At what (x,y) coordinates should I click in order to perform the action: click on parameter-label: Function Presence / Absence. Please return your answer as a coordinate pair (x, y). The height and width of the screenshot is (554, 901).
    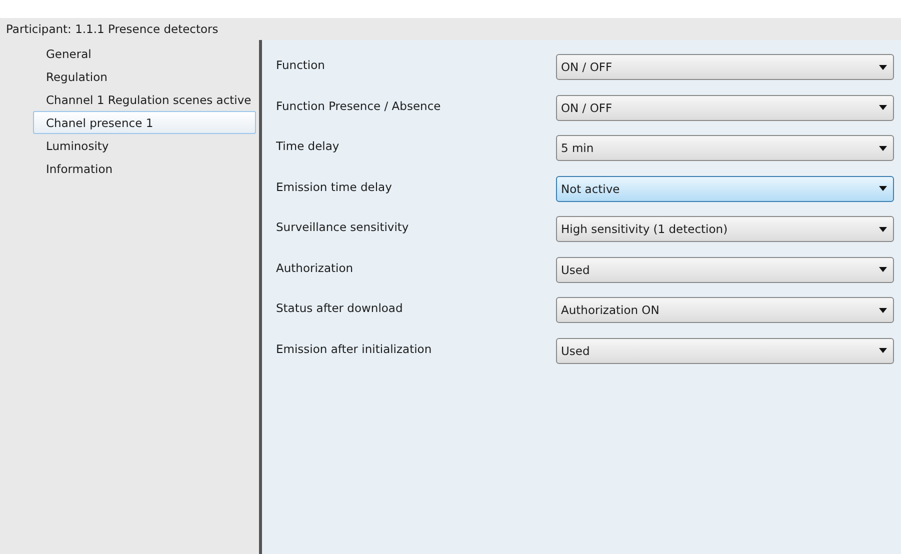
    Looking at the image, I should click on (359, 105).